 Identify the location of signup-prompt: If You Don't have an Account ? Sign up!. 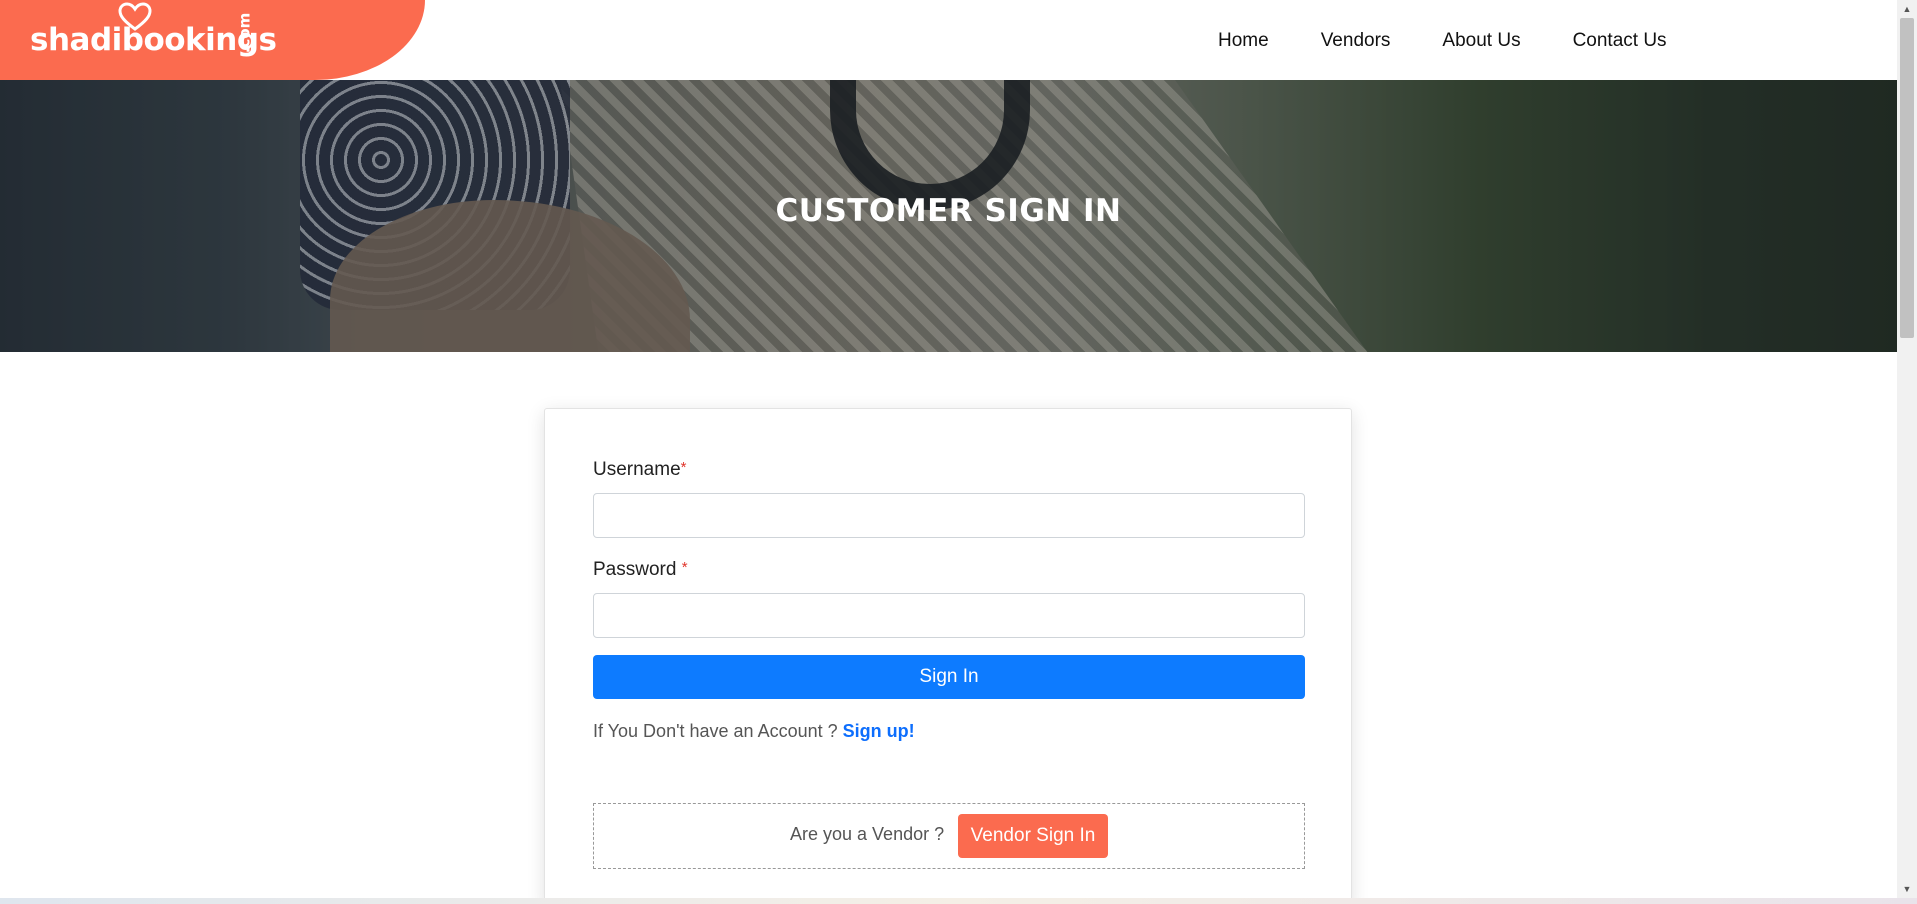
(754, 731).